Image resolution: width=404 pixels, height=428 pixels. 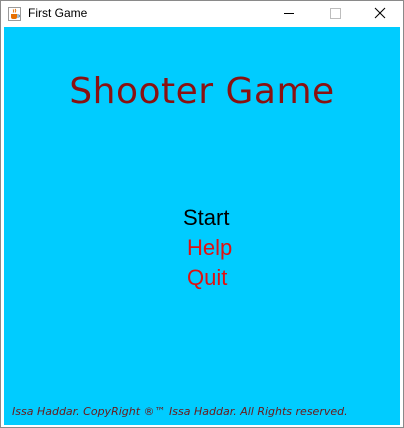 I want to click on java-cup-icon, so click(x=14, y=13).